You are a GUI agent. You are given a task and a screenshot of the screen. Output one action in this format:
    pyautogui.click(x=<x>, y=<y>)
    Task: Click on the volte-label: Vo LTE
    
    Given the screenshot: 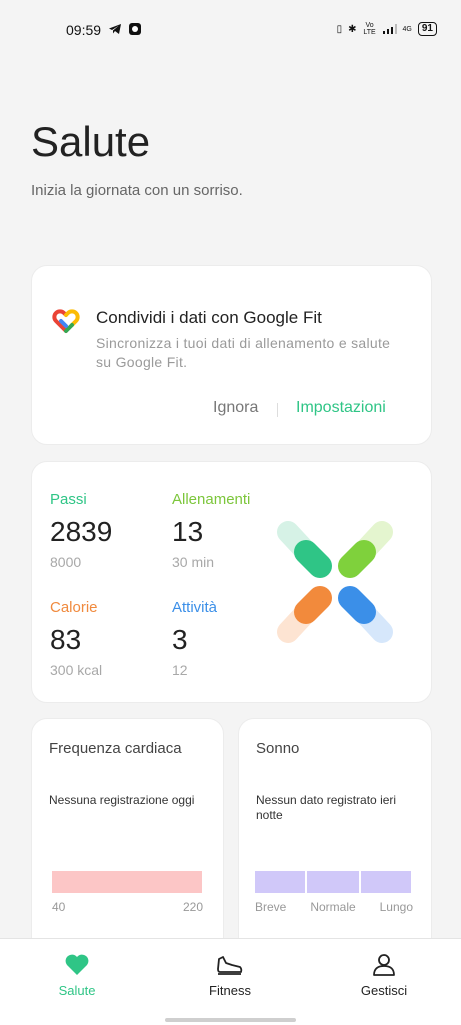 What is the action you would take?
    pyautogui.click(x=369, y=29)
    